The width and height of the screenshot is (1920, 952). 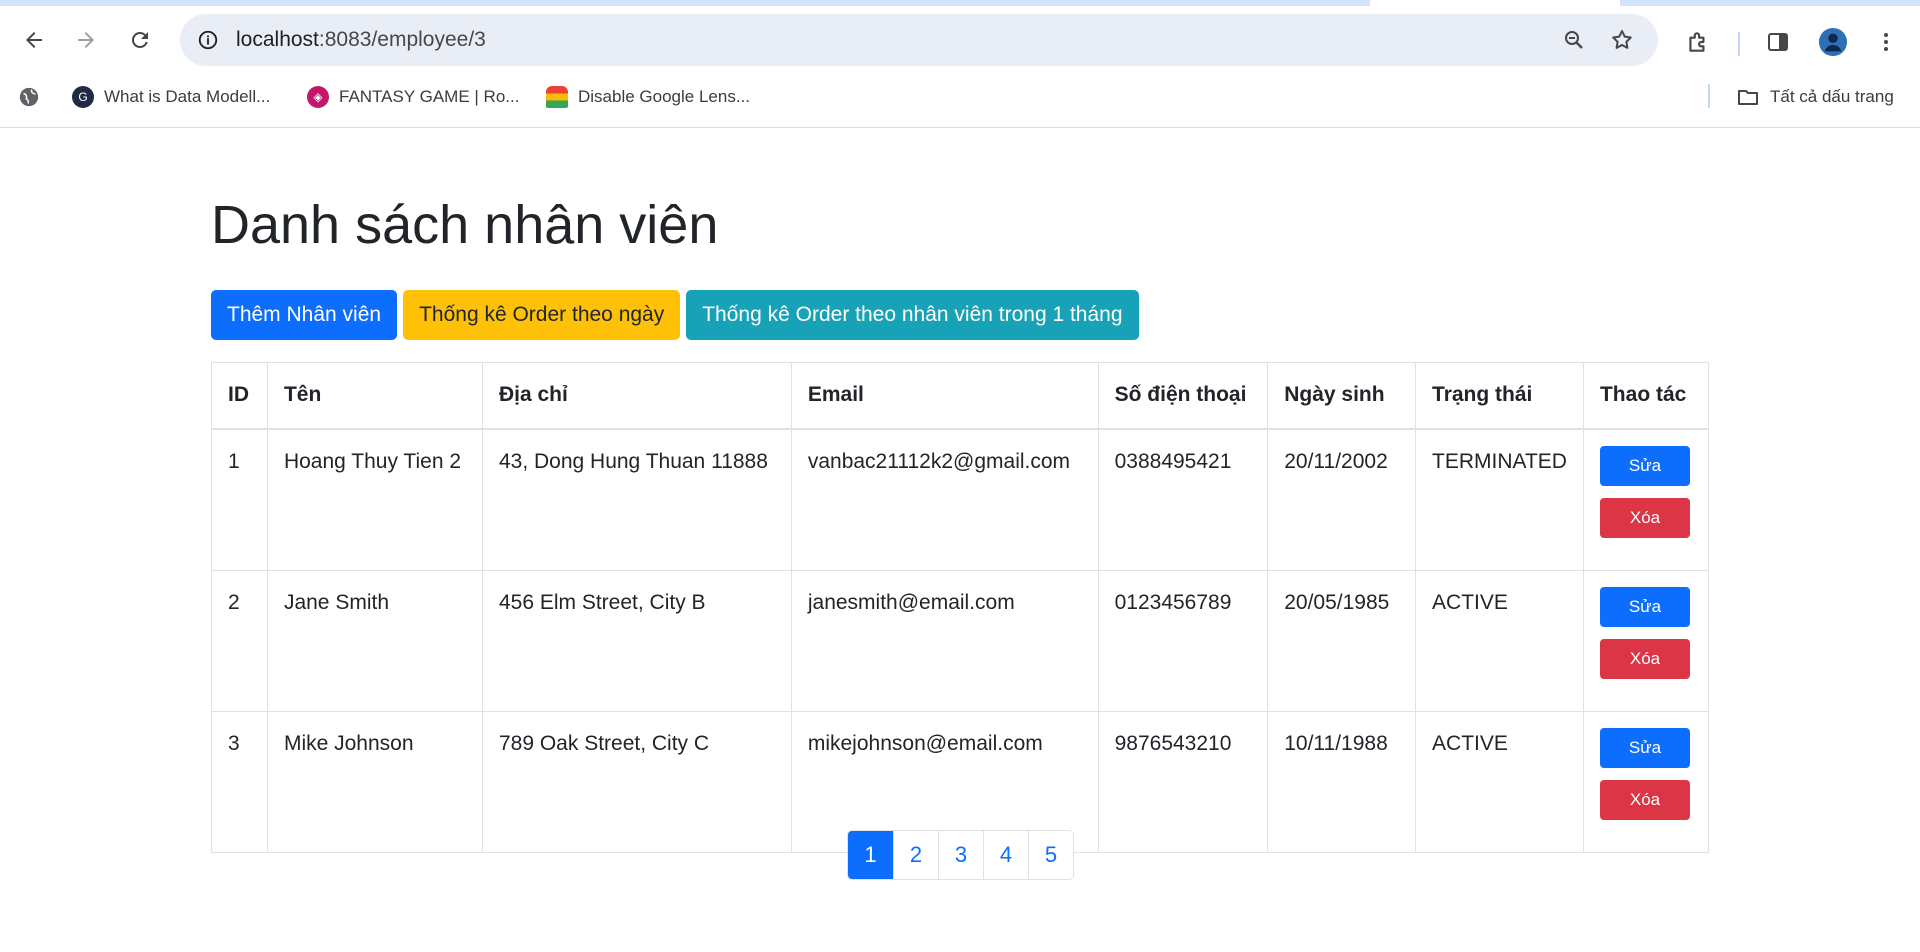 I want to click on cell-email: janesmith@email.com, so click(x=944, y=640).